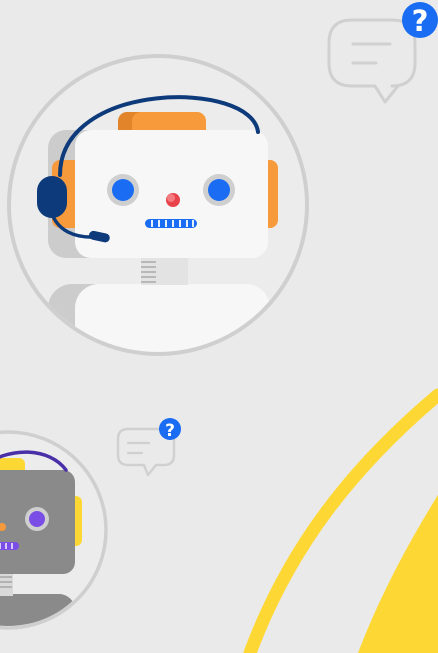 Image resolution: width=438 pixels, height=653 pixels. I want to click on speech-bubble-icon, so click(372, 61).